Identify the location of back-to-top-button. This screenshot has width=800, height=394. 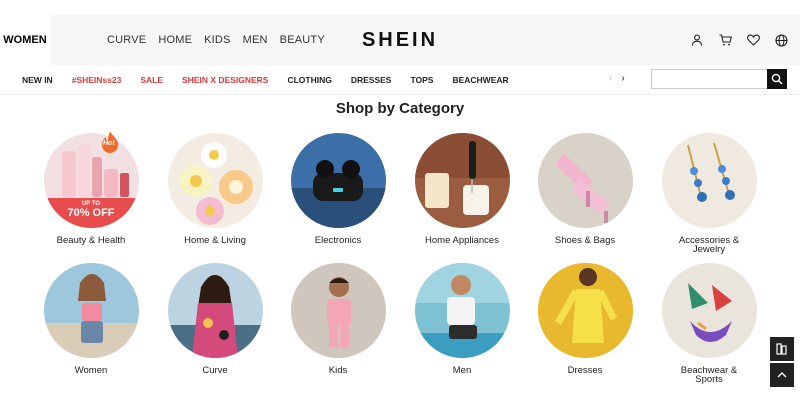
(782, 375).